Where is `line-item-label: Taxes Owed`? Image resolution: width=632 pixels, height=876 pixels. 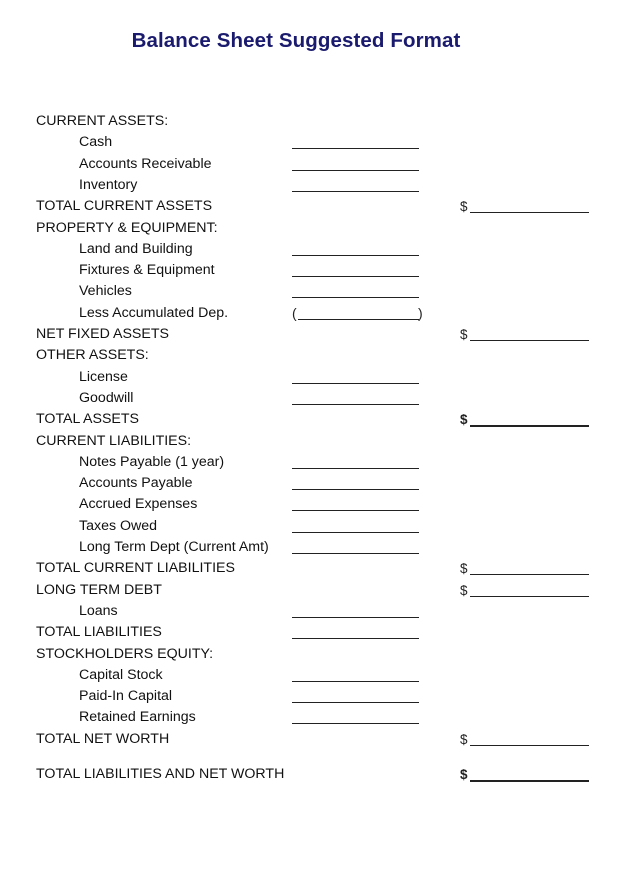 line-item-label: Taxes Owed is located at coordinates (118, 525).